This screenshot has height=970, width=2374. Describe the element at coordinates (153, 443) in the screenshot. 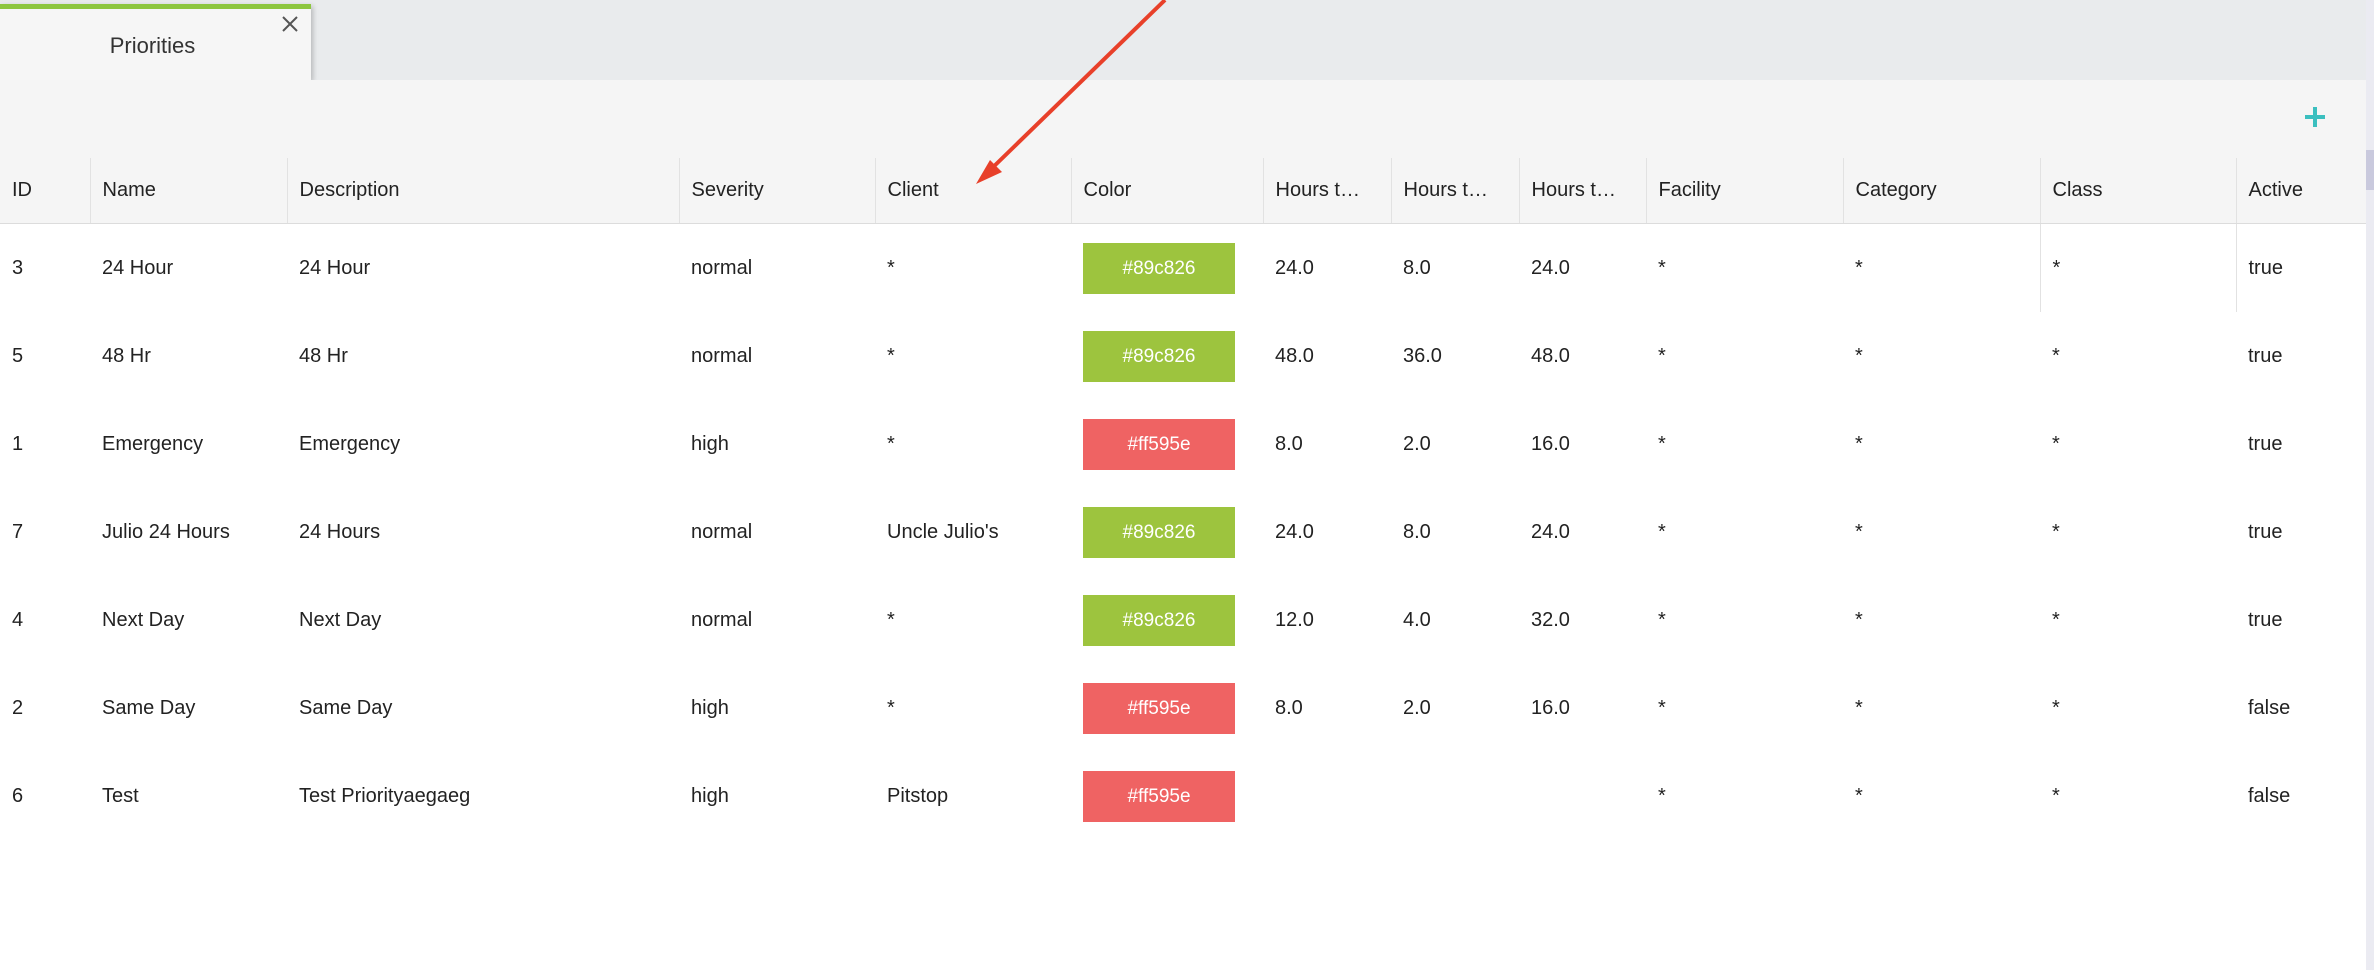

I see `cell-name: Emergency` at that location.